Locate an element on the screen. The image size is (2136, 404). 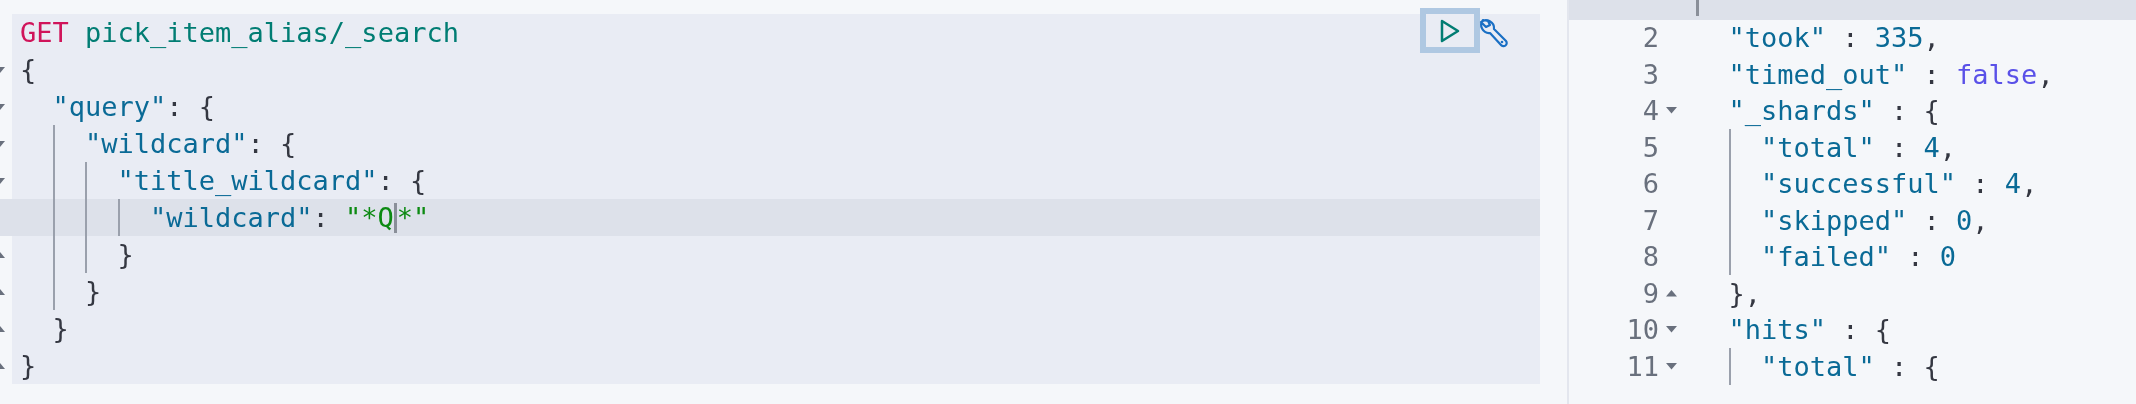
play-icon is located at coordinates (1450, 30).